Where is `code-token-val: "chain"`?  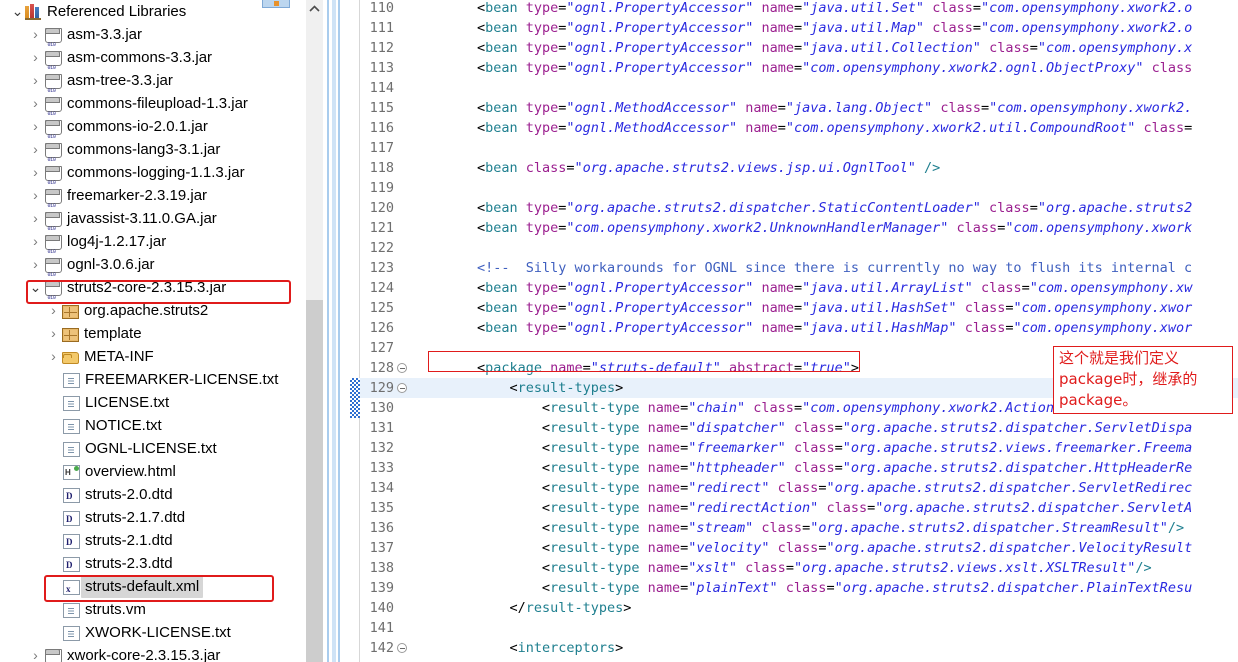
code-token-val: "chain" is located at coordinates (717, 408).